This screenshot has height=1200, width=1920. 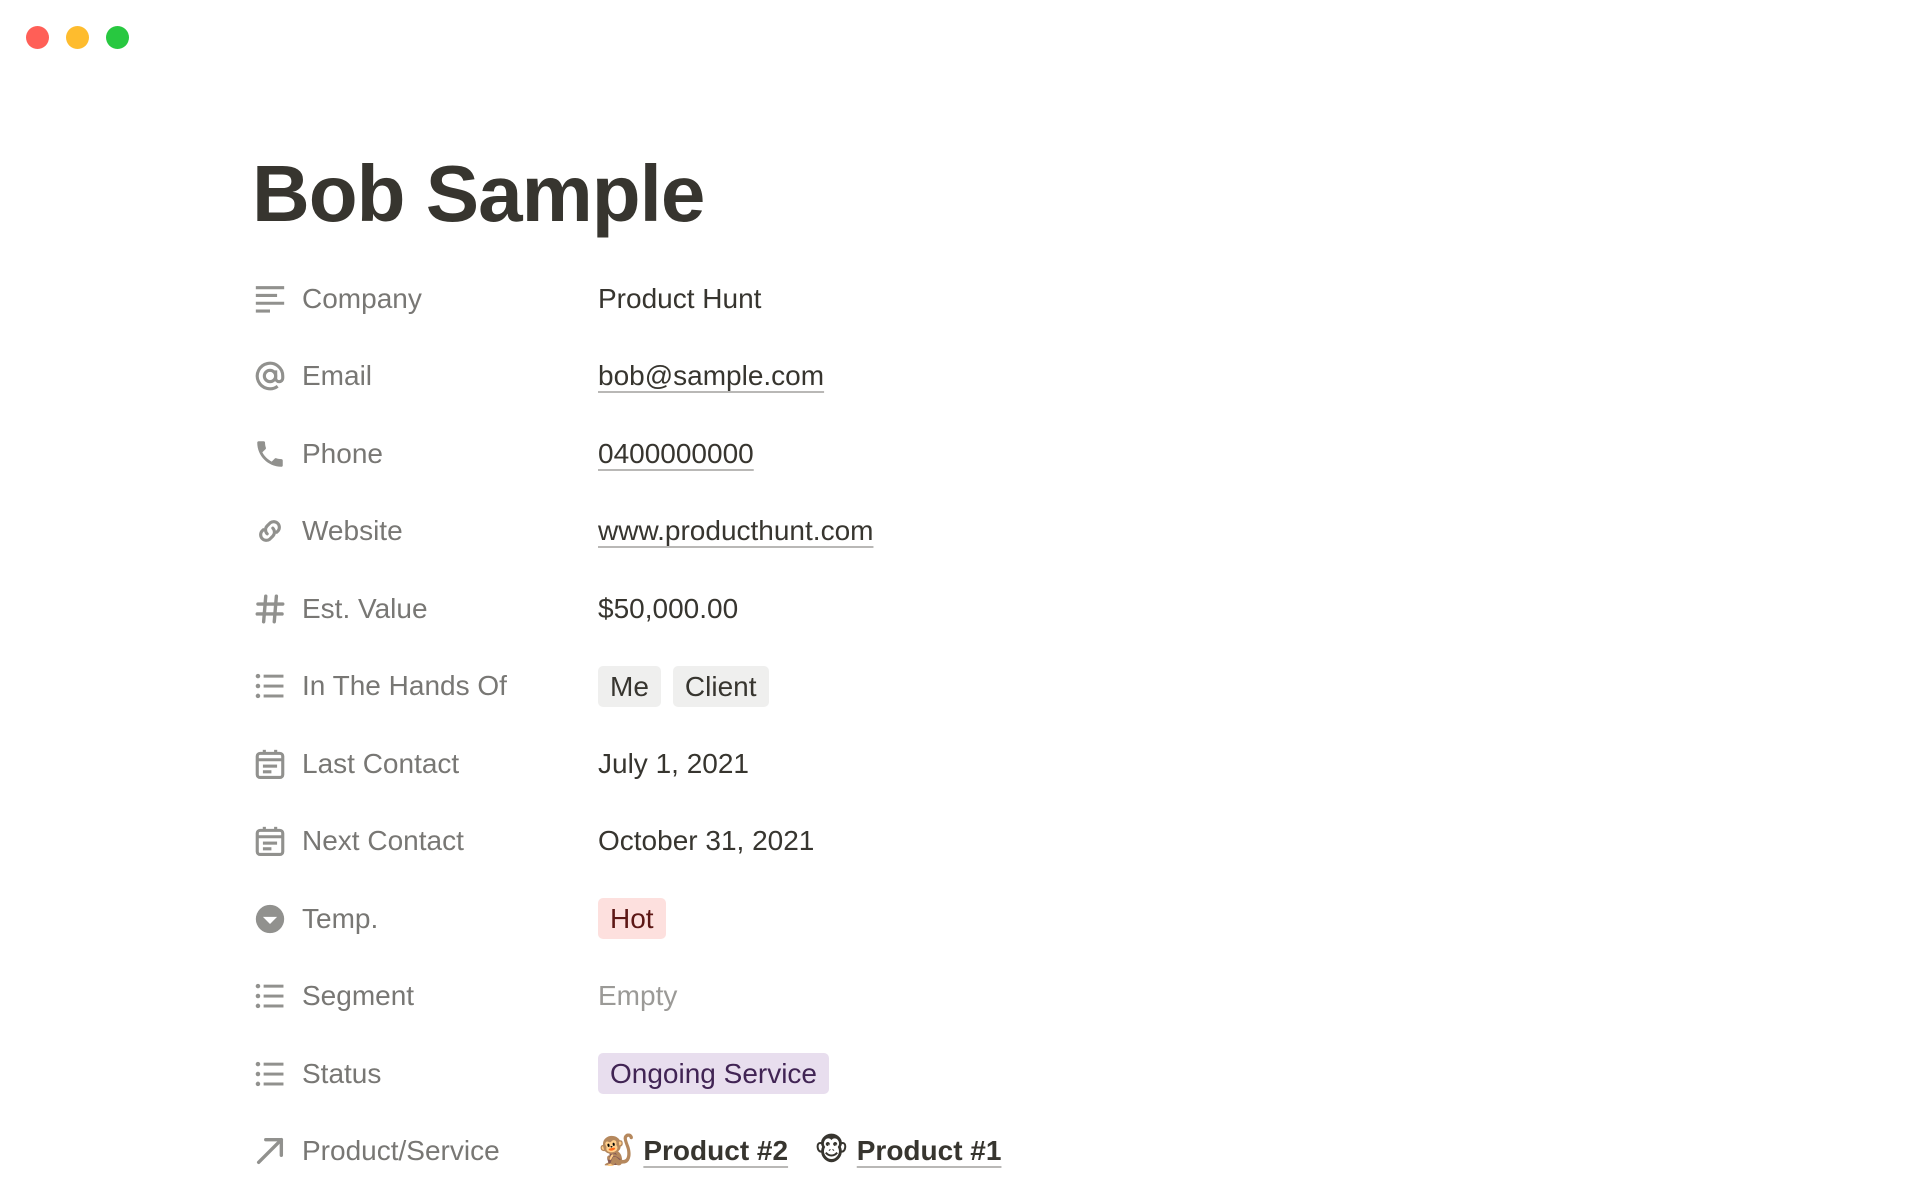 I want to click on property-label-next-contact: Next Contact, so click(x=425, y=841).